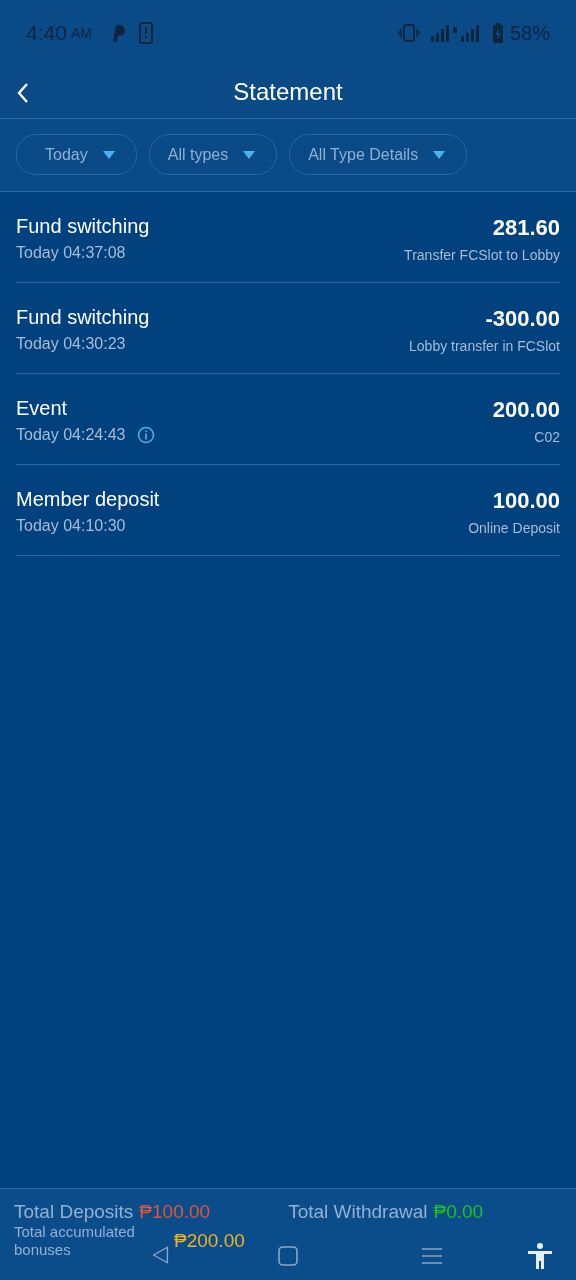 The height and width of the screenshot is (1280, 576). What do you see at coordinates (408, 33) in the screenshot?
I see `vibrate-icon` at bounding box center [408, 33].